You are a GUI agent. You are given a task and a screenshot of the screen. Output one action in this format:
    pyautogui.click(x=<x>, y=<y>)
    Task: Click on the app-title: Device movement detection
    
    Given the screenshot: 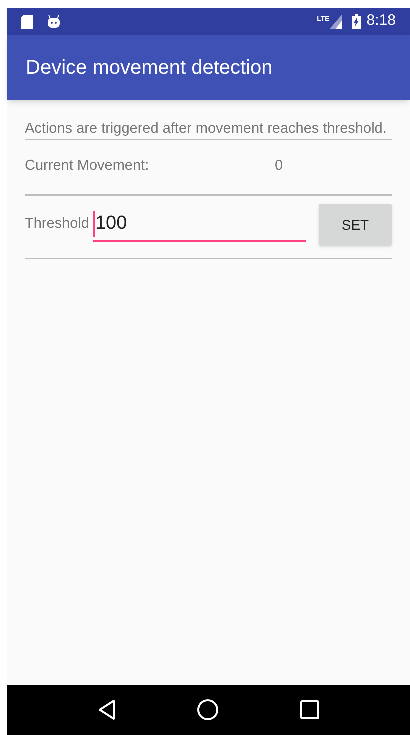 What is the action you would take?
    pyautogui.click(x=149, y=68)
    